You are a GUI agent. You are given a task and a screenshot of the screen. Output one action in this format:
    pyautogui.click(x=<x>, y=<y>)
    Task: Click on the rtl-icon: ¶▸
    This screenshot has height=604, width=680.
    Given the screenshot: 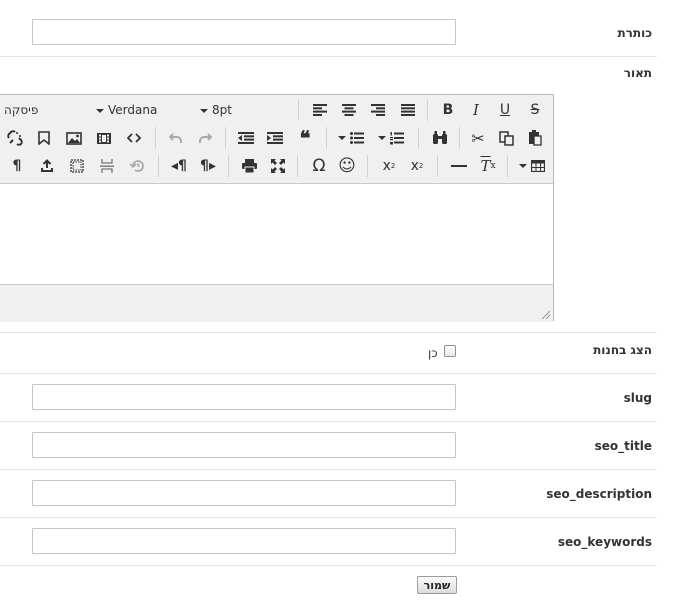 What is the action you would take?
    pyautogui.click(x=208, y=166)
    